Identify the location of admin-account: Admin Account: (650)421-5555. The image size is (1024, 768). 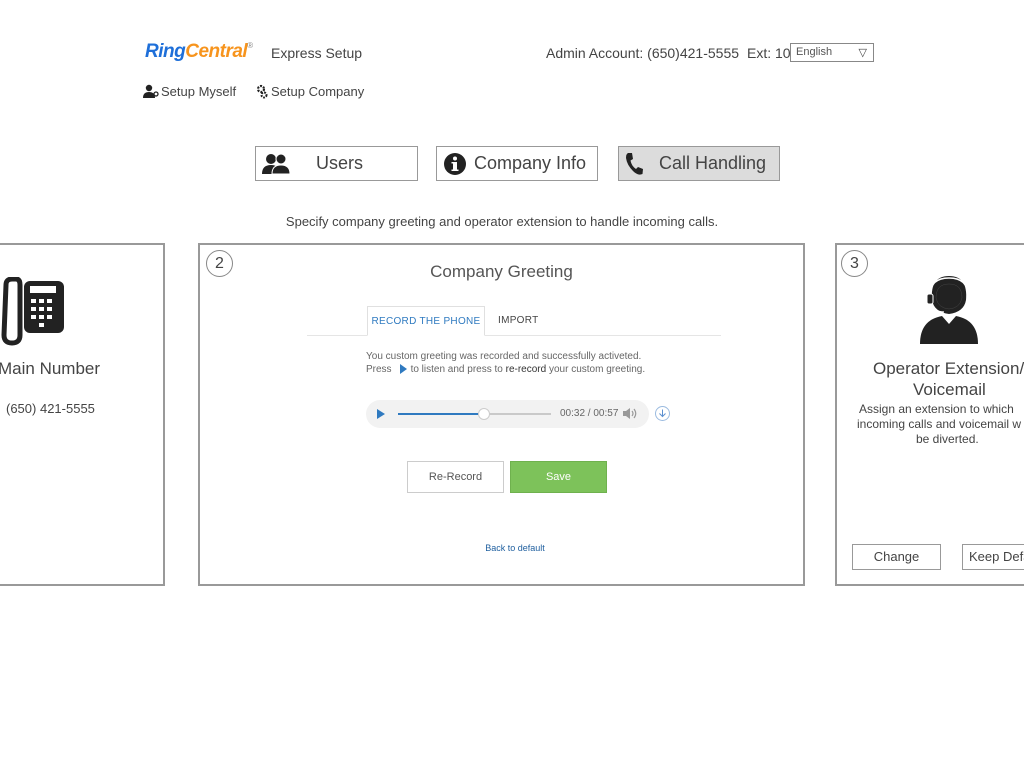
(643, 53).